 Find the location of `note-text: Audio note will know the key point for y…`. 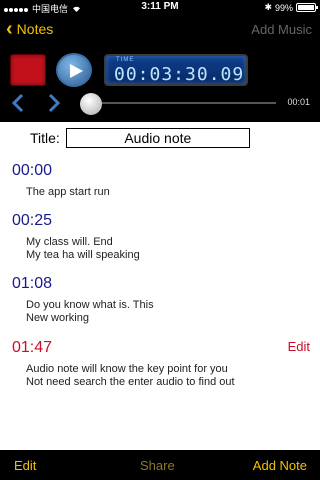

note-text: Audio note will know the key point for y… is located at coordinates (130, 375).